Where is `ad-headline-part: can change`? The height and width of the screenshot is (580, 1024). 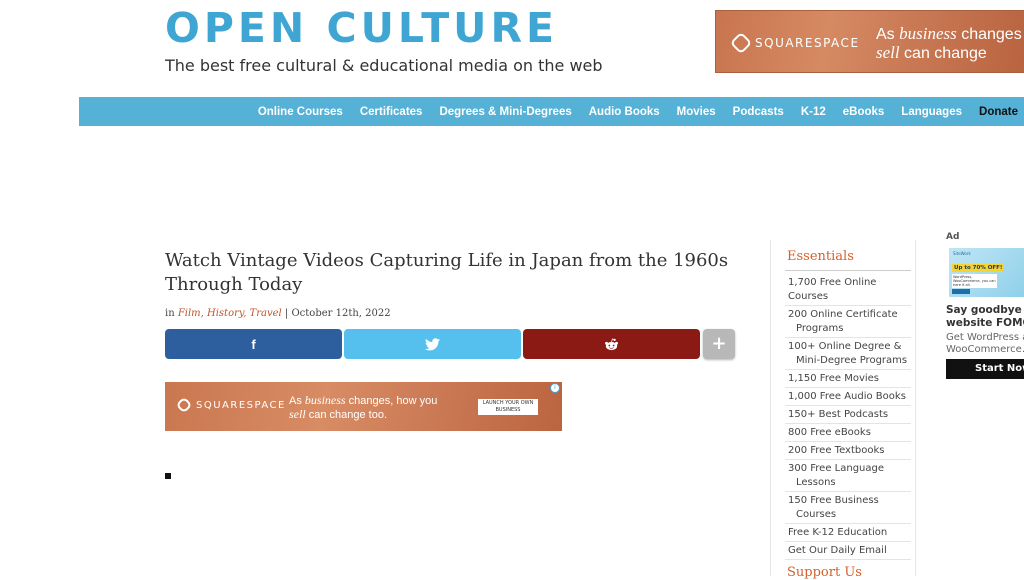 ad-headline-part: can change is located at coordinates (943, 53).